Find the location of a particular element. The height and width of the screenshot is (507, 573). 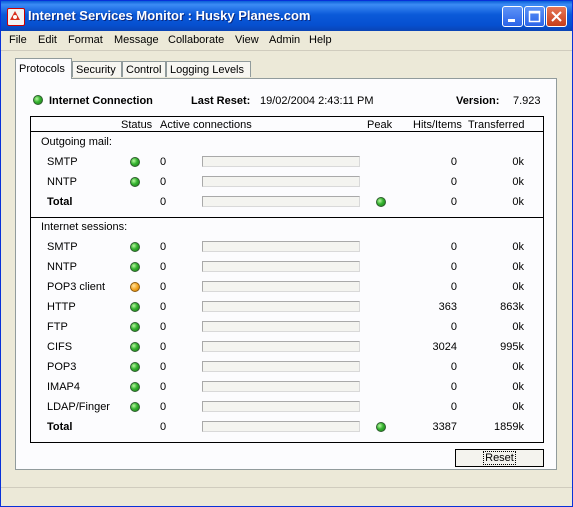

menu-edit: Edit is located at coordinates (47, 40).